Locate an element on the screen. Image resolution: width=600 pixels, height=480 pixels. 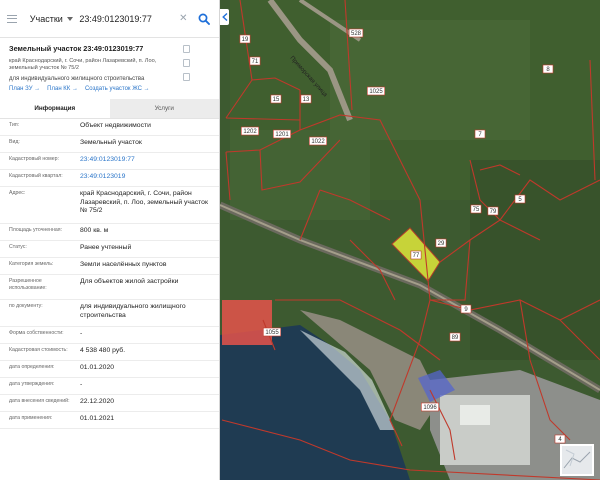
plot-number-label: 13 is located at coordinates (306, 99).